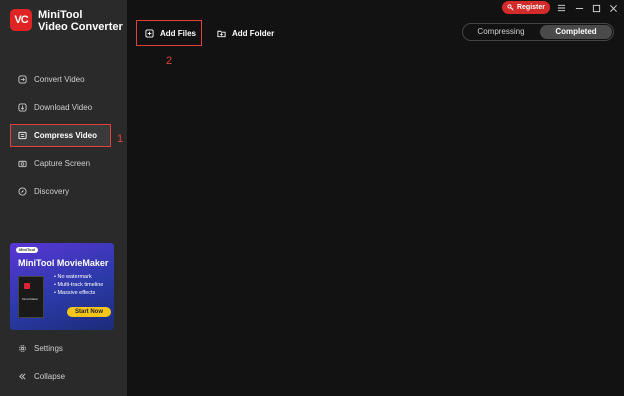 The image size is (624, 396). I want to click on sidebar-item-convert-video: Convert Video, so click(60, 79).